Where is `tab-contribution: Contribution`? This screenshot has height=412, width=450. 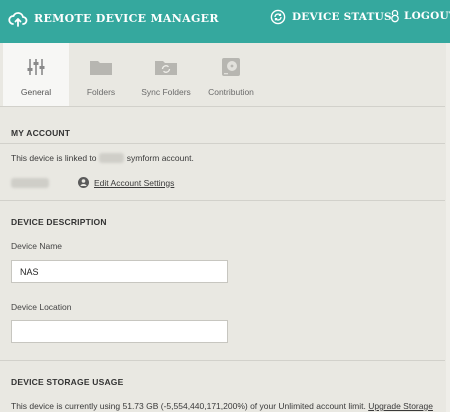 tab-contribution: Contribution is located at coordinates (231, 75).